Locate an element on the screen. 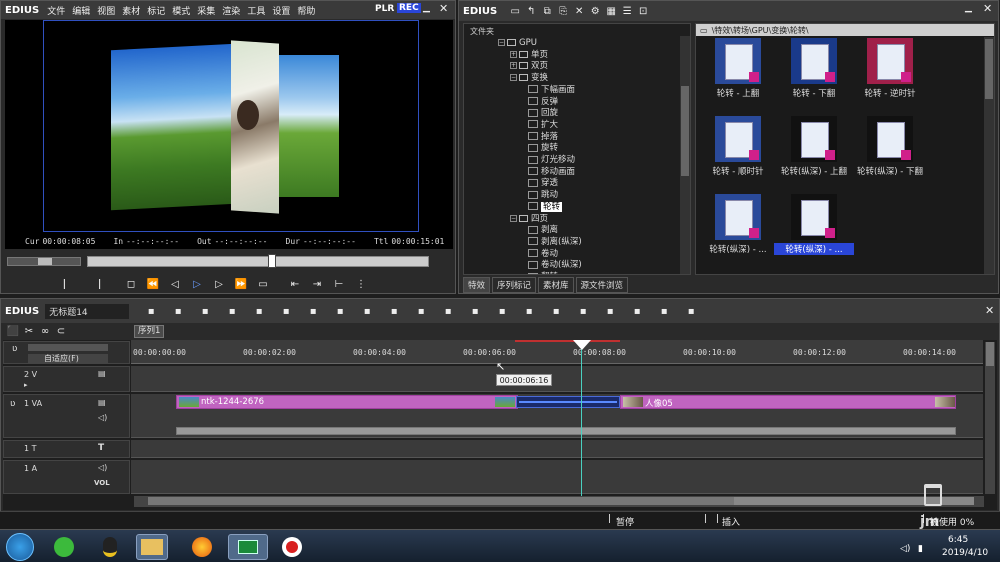 This screenshot has height=562, width=1000. shuttle-handle is located at coordinates (45, 261).